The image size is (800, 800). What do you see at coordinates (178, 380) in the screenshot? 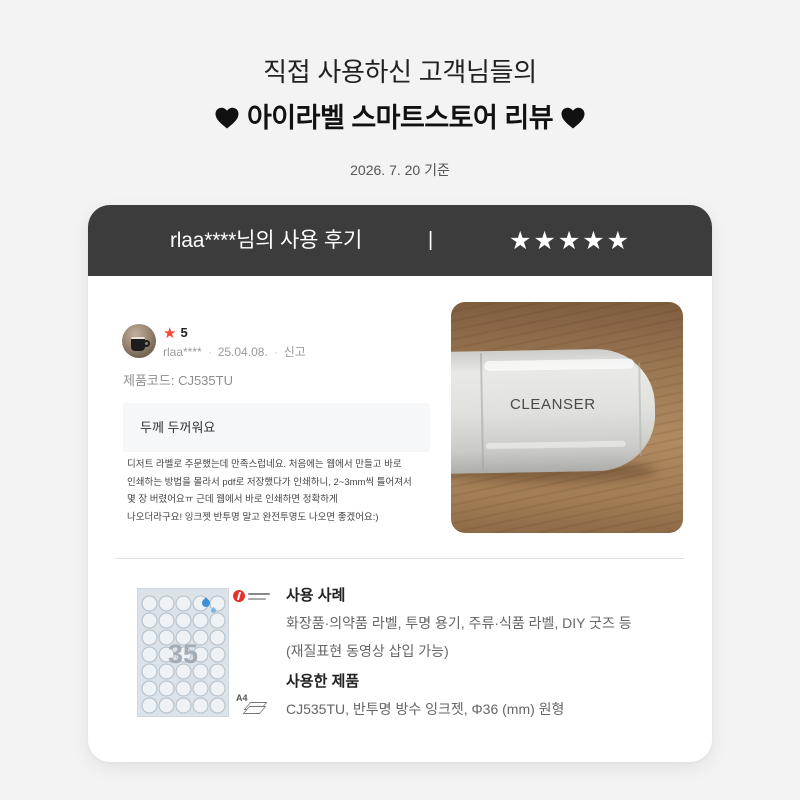
I see `product-code: 제품코드: CJ535TU` at bounding box center [178, 380].